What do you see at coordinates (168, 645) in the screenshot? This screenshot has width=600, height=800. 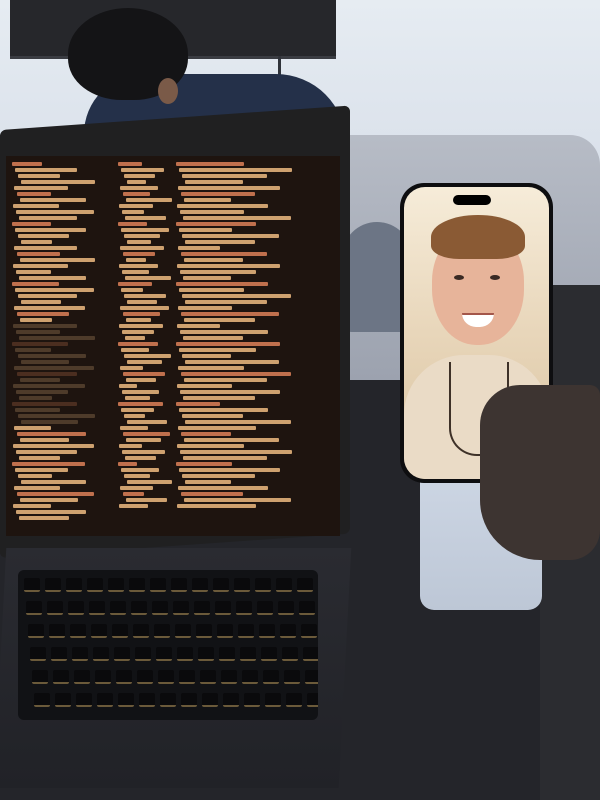 I see `laptop-keyboard` at bounding box center [168, 645].